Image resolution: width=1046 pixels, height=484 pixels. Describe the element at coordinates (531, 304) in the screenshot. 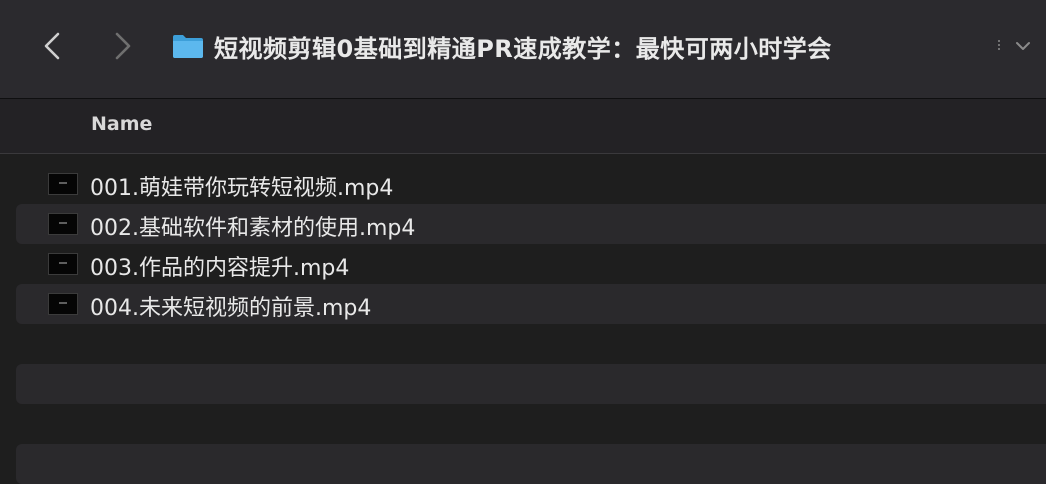

I see `file-row: 004.未来短视频的前景.mp4` at that location.